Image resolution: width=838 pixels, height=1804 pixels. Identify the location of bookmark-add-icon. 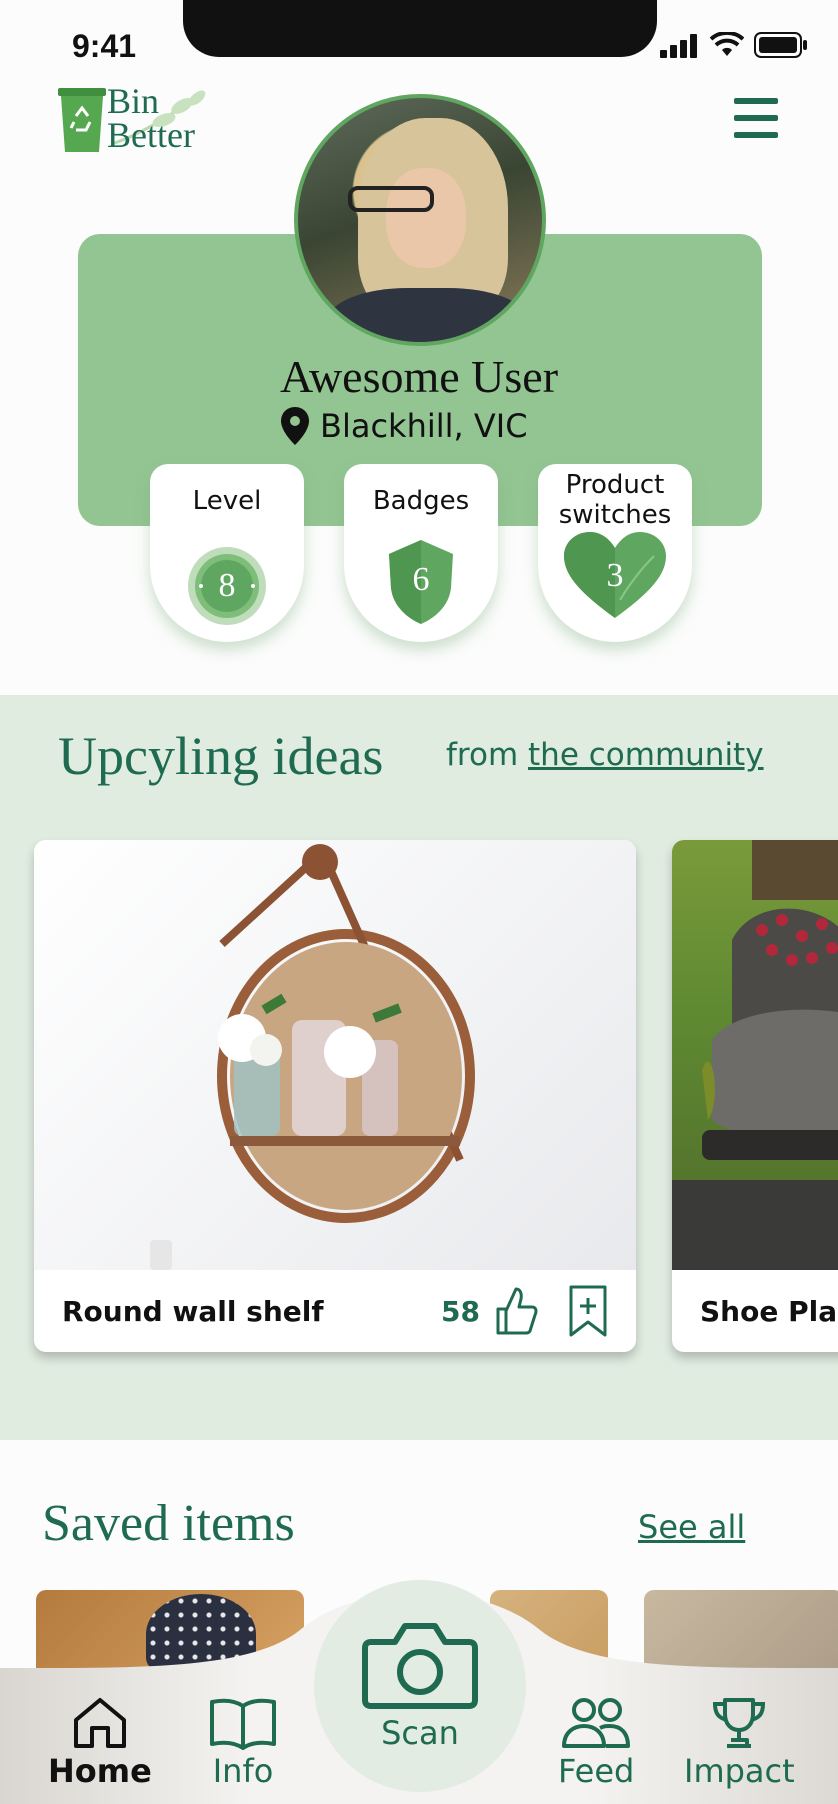
(588, 1311).